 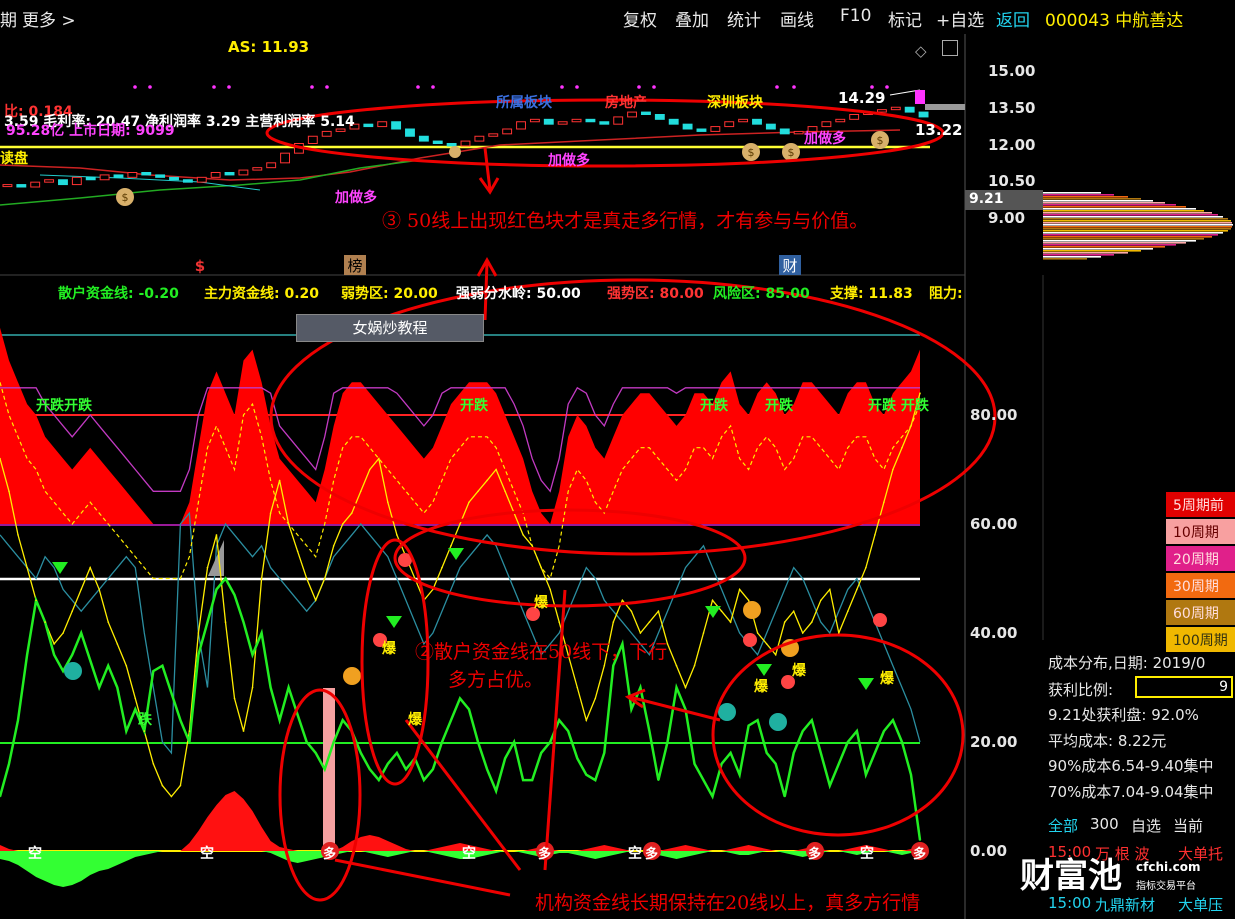 What do you see at coordinates (1146, 825) in the screenshot?
I see `tab-watchlist: 自选` at bounding box center [1146, 825].